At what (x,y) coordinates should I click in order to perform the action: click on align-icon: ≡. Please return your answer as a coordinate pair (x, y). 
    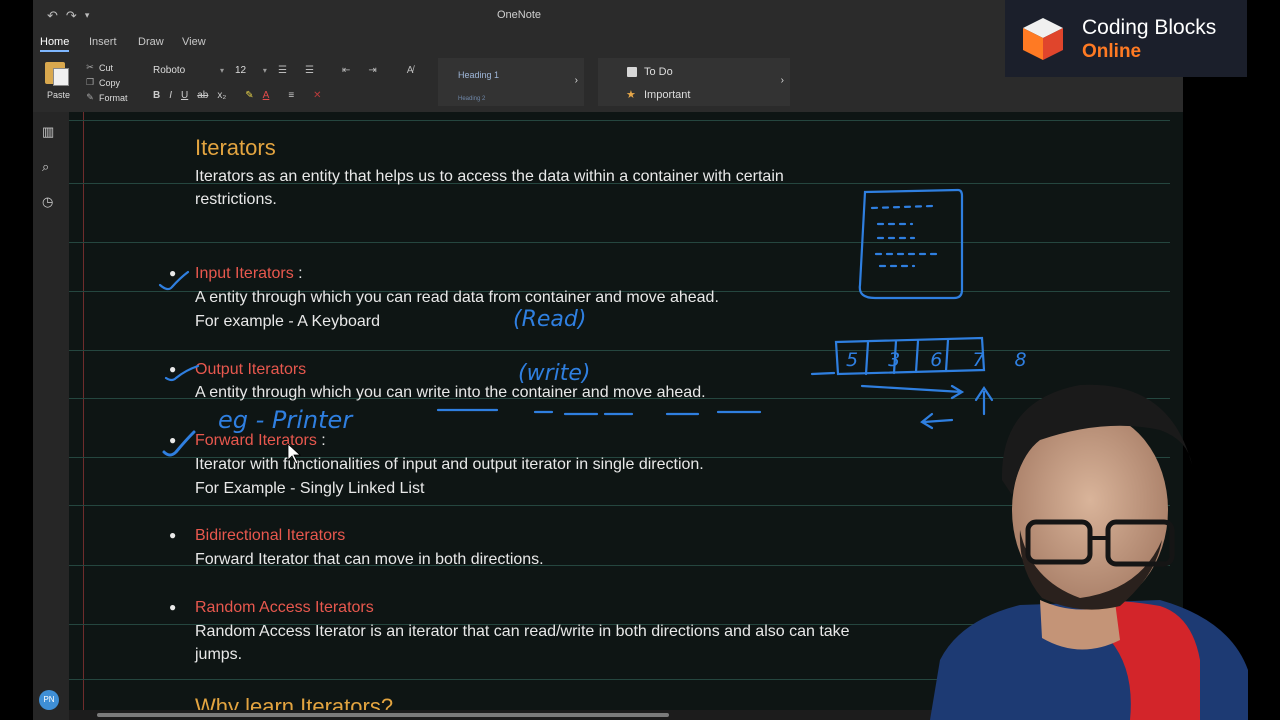
    Looking at the image, I should click on (291, 95).